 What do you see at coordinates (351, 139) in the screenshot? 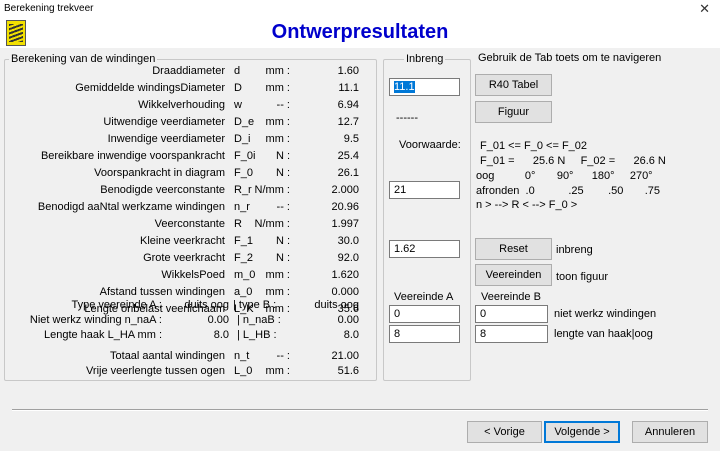
I see `param-value: 9.5` at bounding box center [351, 139].